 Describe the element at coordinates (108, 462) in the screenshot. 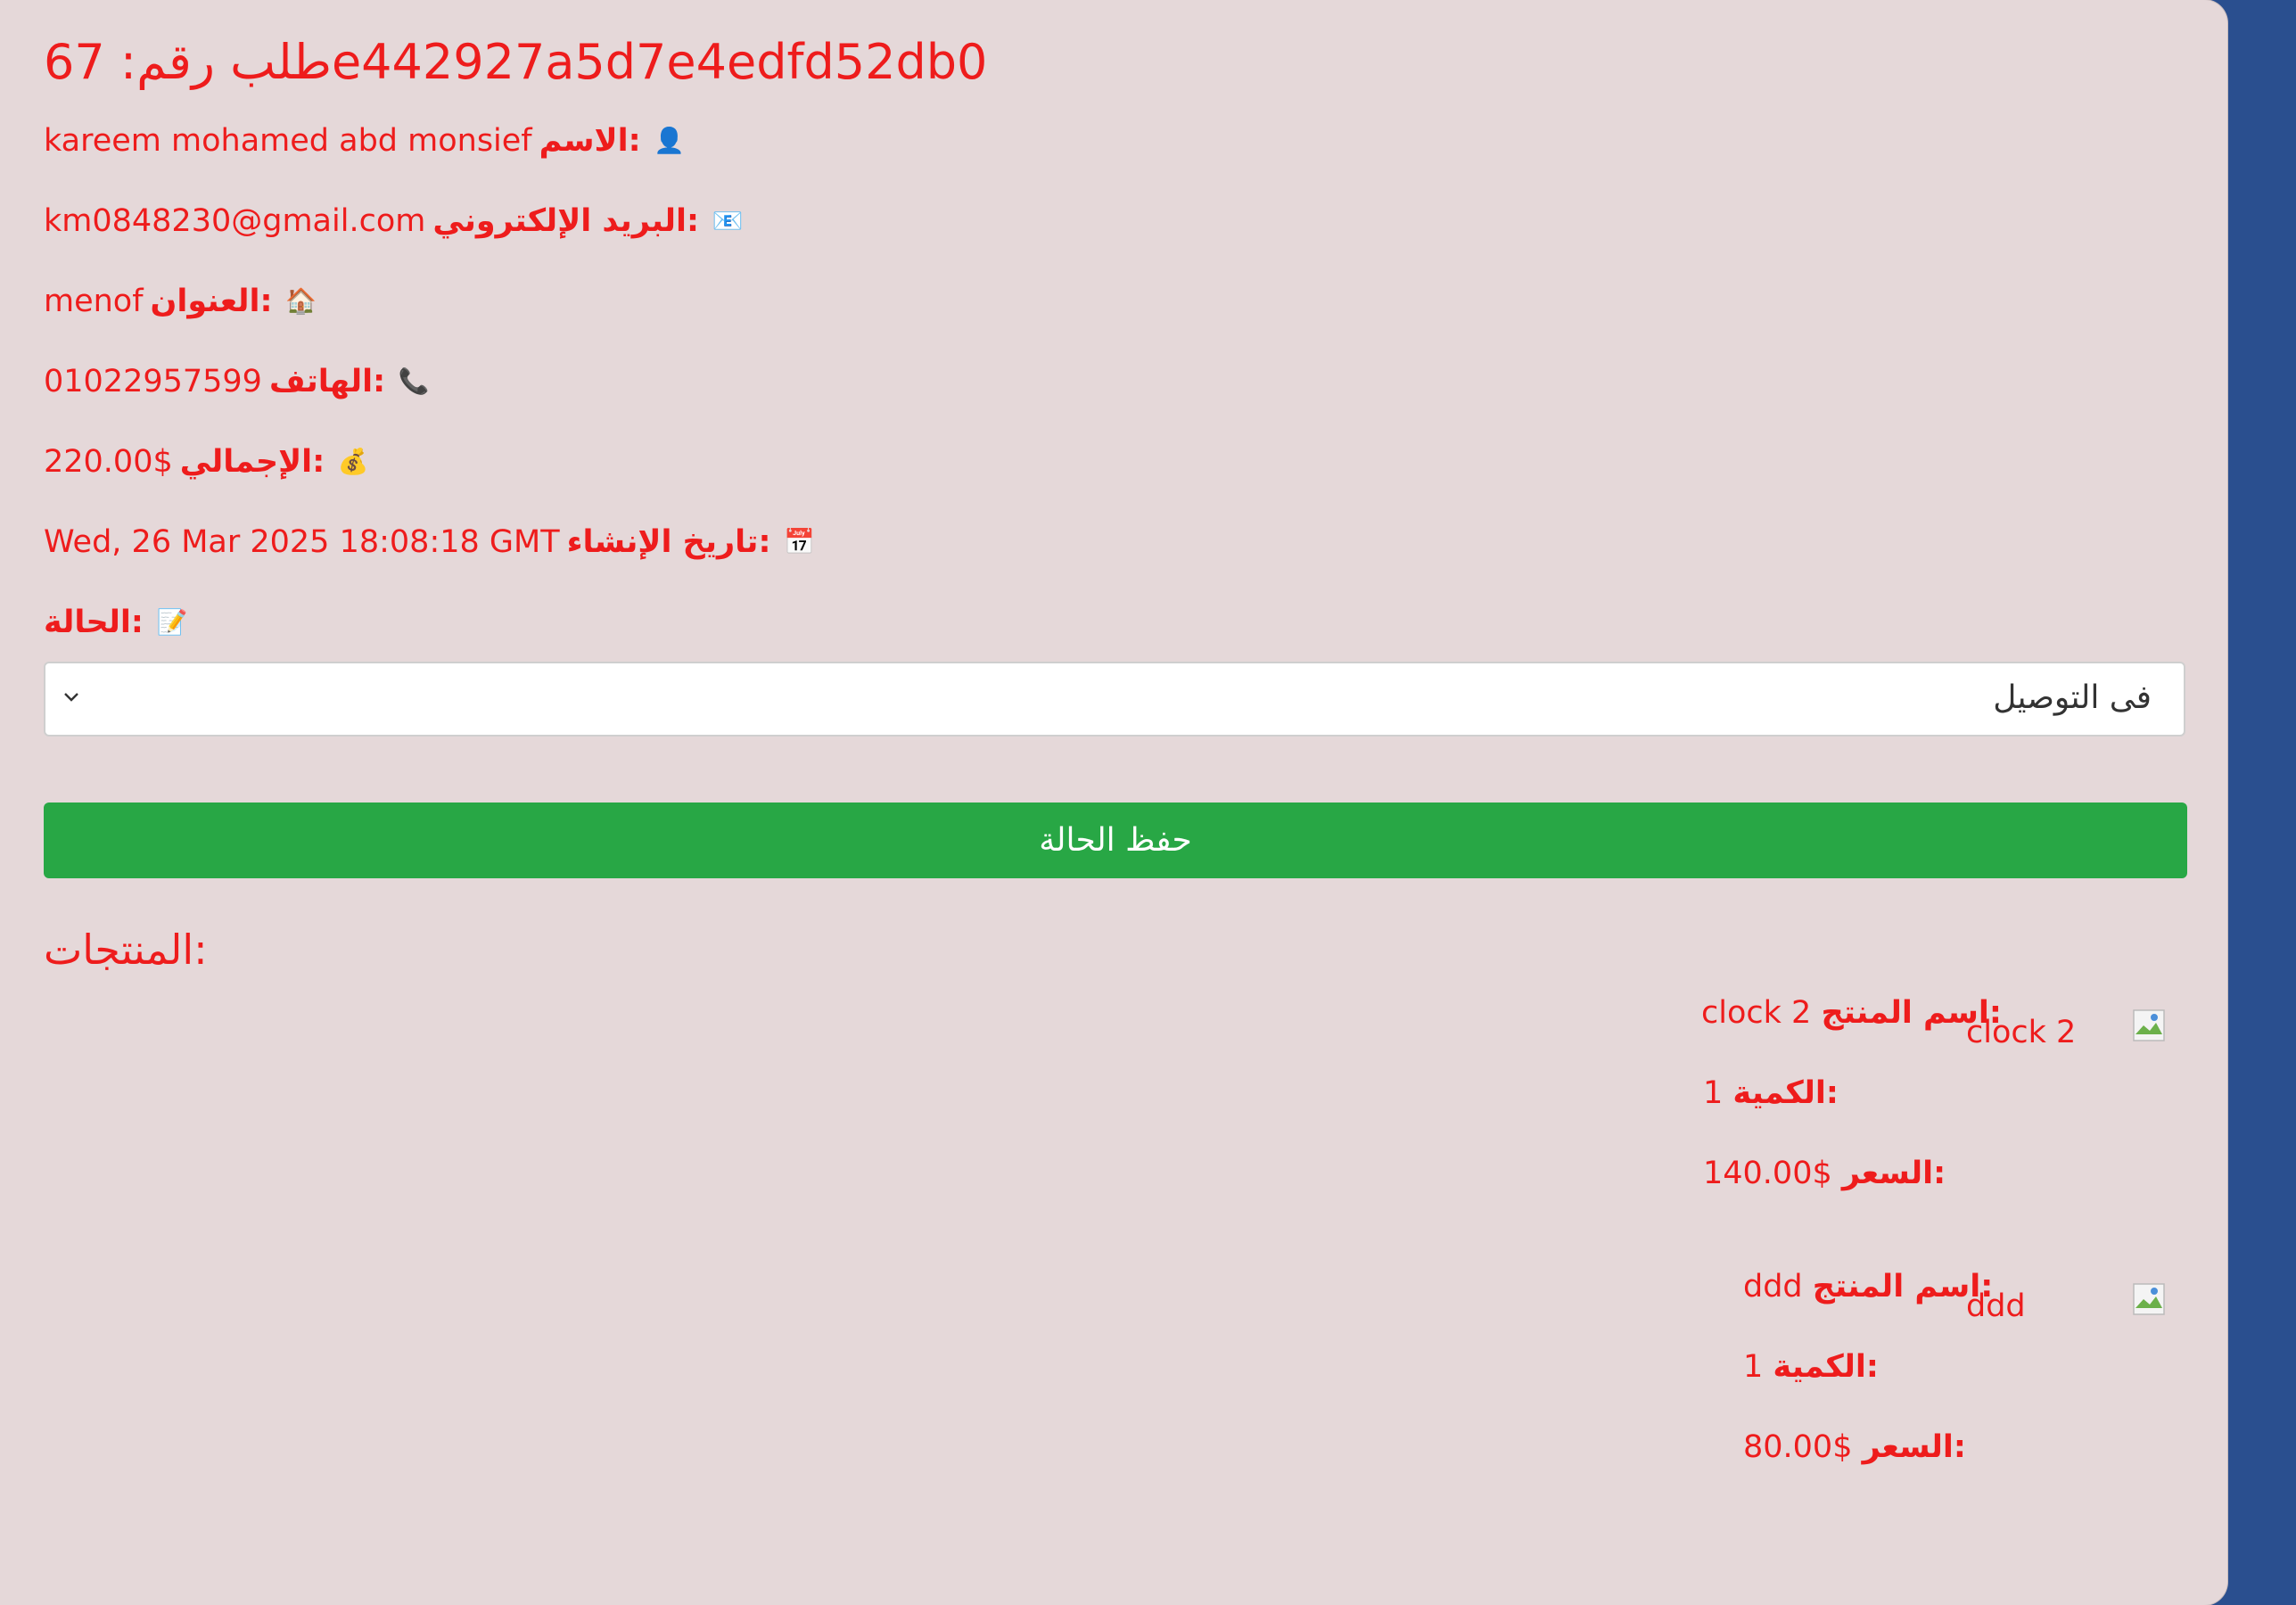

I see `order-total: 220.00$` at that location.